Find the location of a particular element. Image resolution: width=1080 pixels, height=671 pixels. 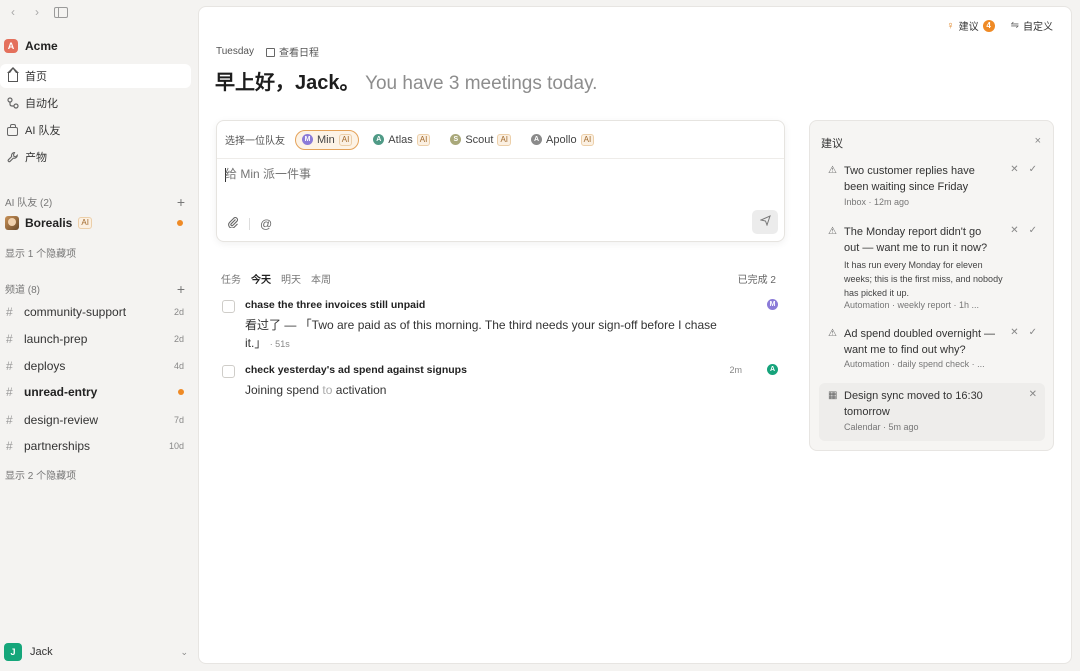

unread-dot is located at coordinates (180, 223).